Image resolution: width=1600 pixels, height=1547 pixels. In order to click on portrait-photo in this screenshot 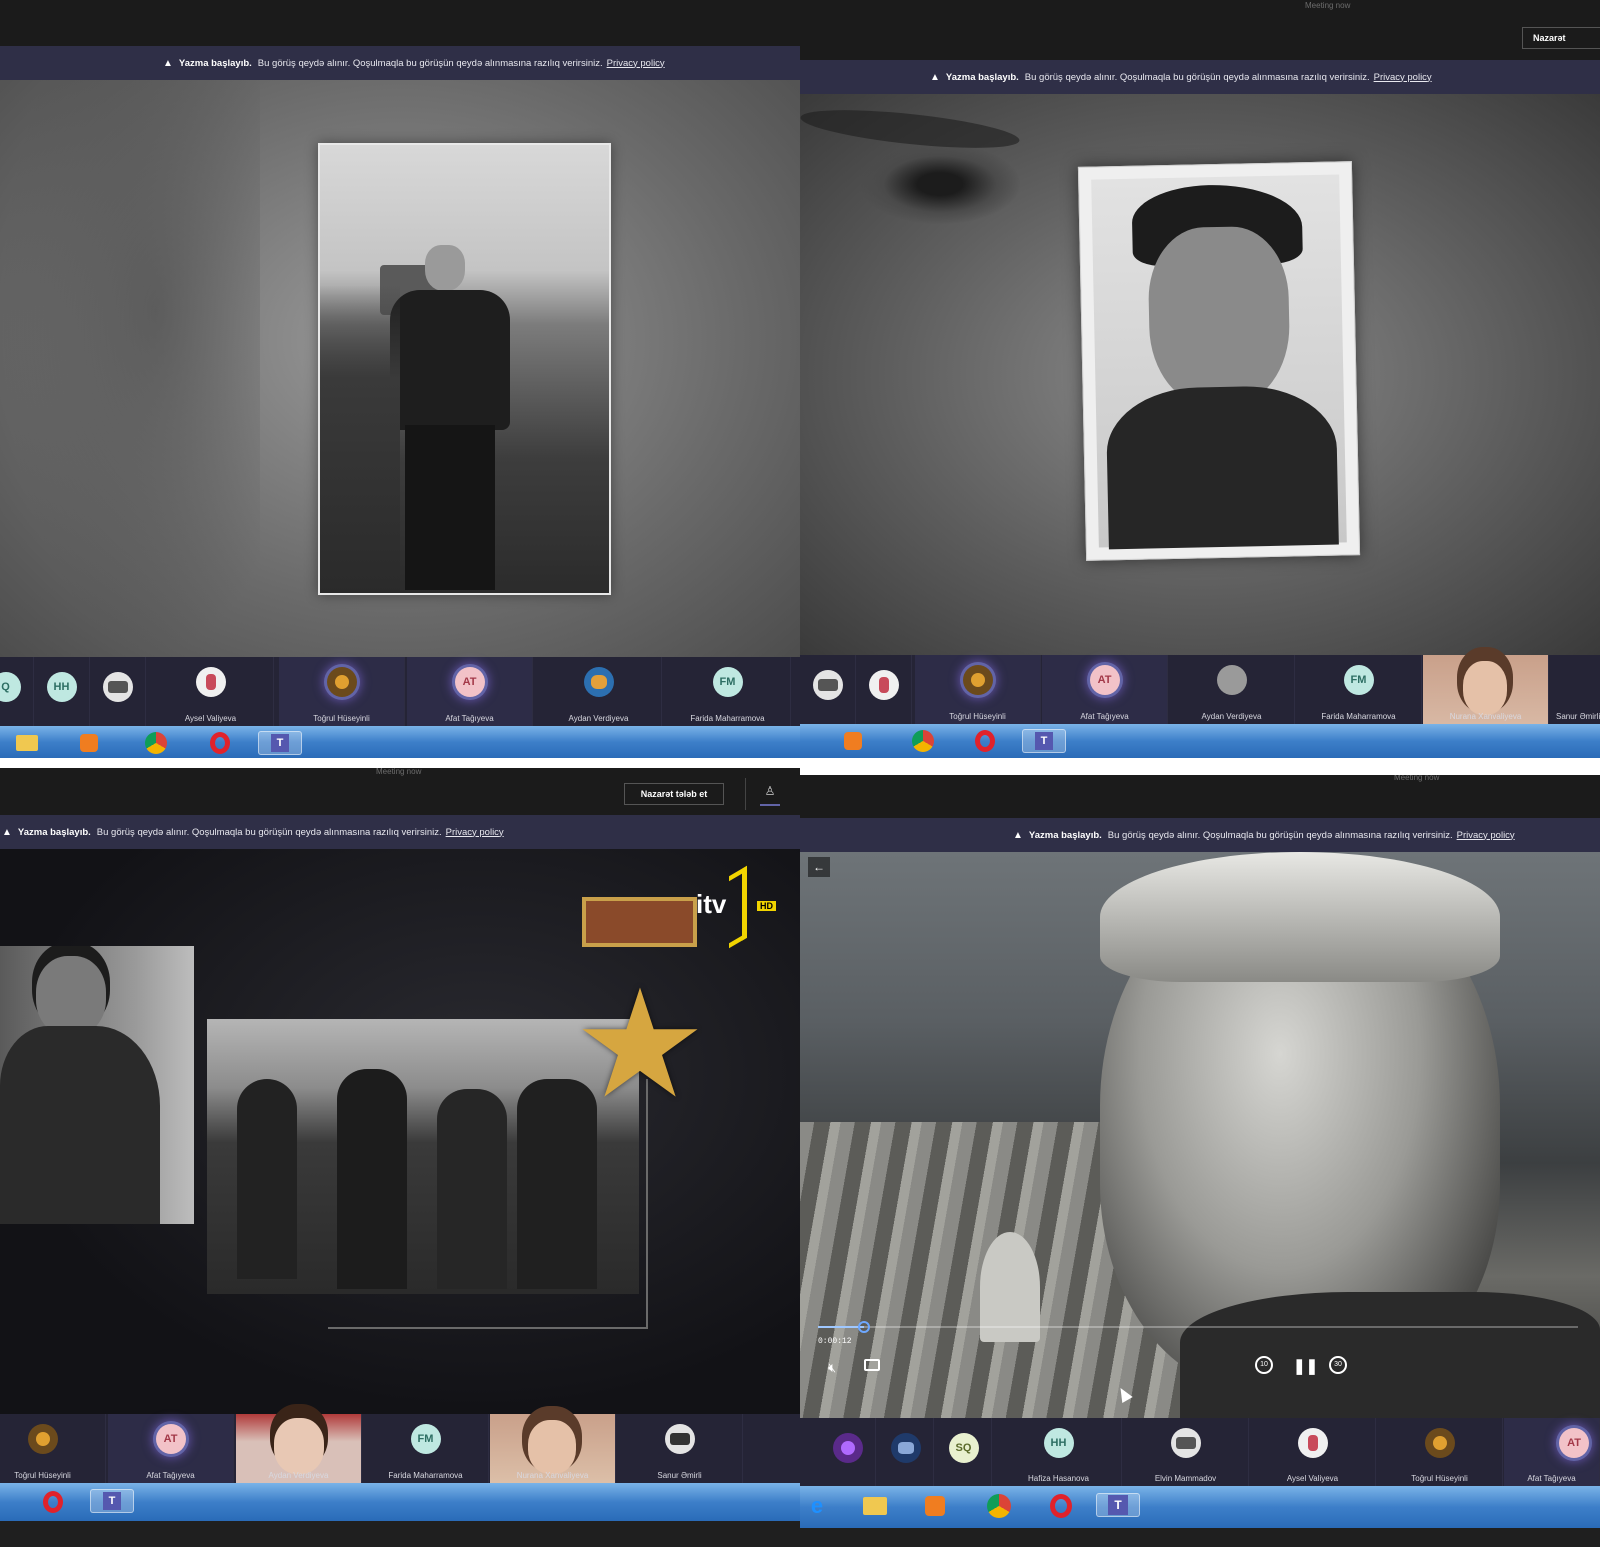, I will do `click(1219, 361)`.